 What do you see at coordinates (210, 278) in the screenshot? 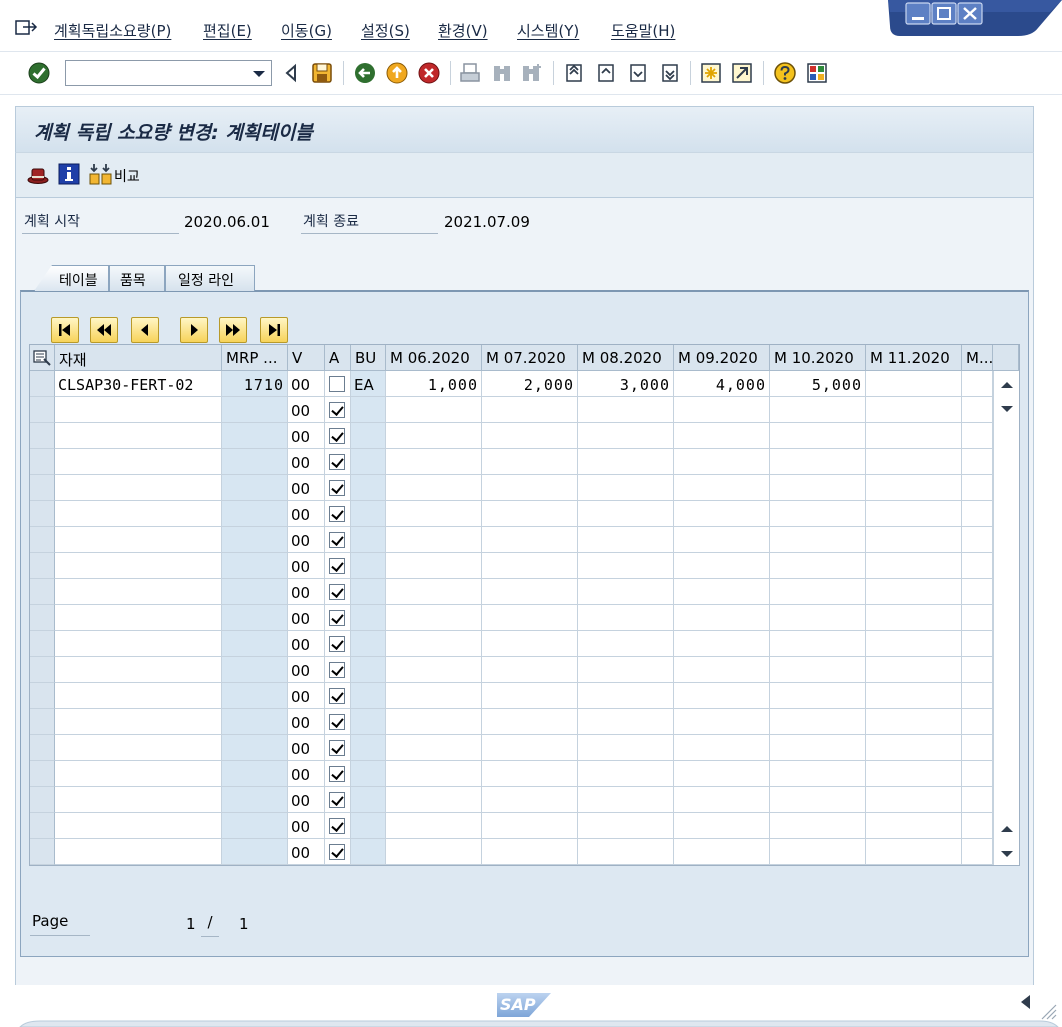
I see `tab-schedule-lines: 일정 라인` at bounding box center [210, 278].